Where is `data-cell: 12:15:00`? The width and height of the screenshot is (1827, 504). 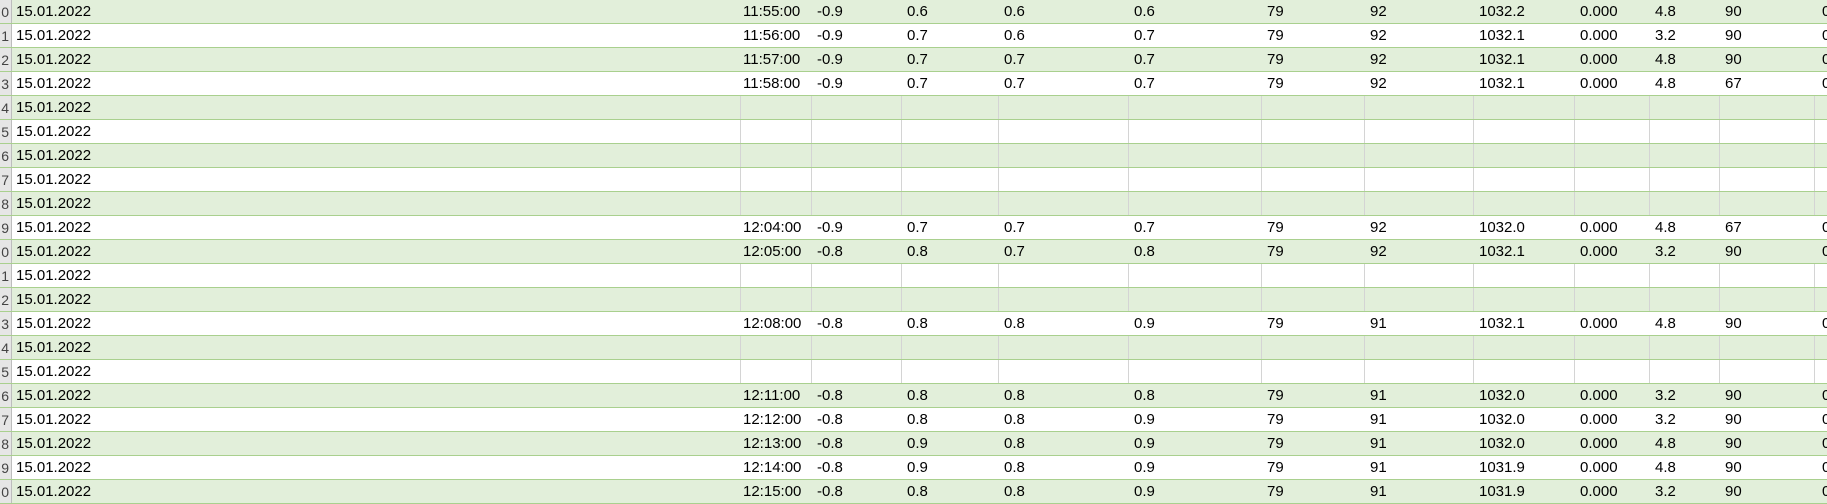 data-cell: 12:15:00 is located at coordinates (777, 492).